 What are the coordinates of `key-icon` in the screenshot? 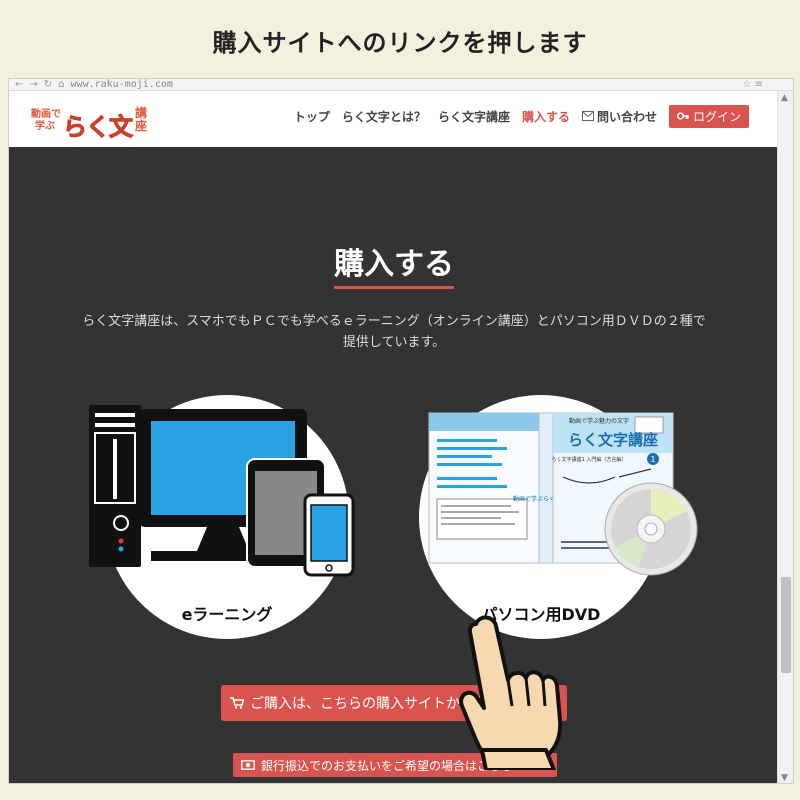 It's located at (682, 116).